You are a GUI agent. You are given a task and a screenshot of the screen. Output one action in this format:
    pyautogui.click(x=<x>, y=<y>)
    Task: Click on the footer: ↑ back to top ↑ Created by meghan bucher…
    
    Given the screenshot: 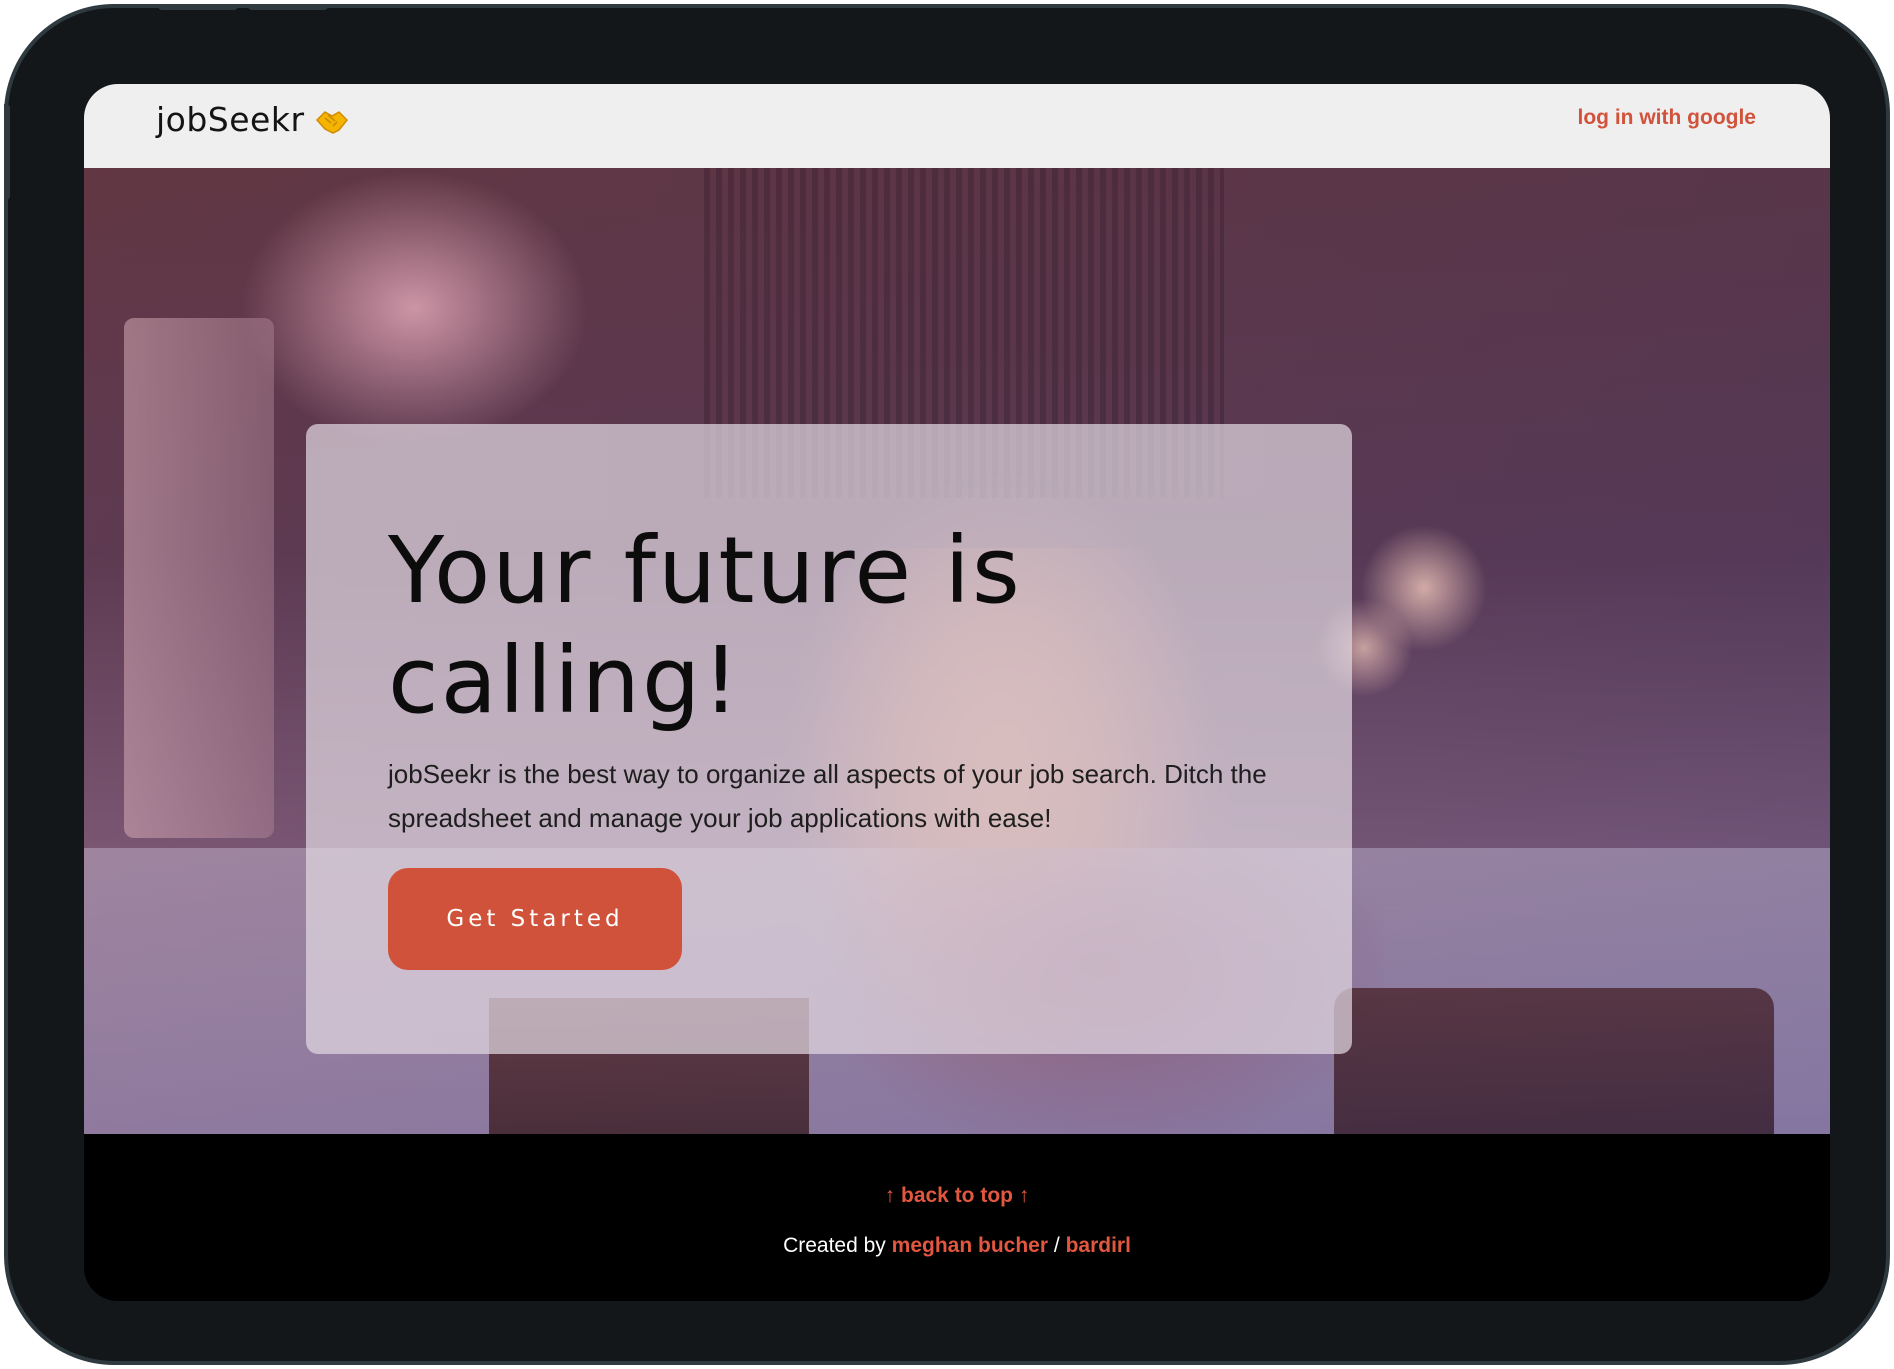 What is the action you would take?
    pyautogui.click(x=957, y=1217)
    